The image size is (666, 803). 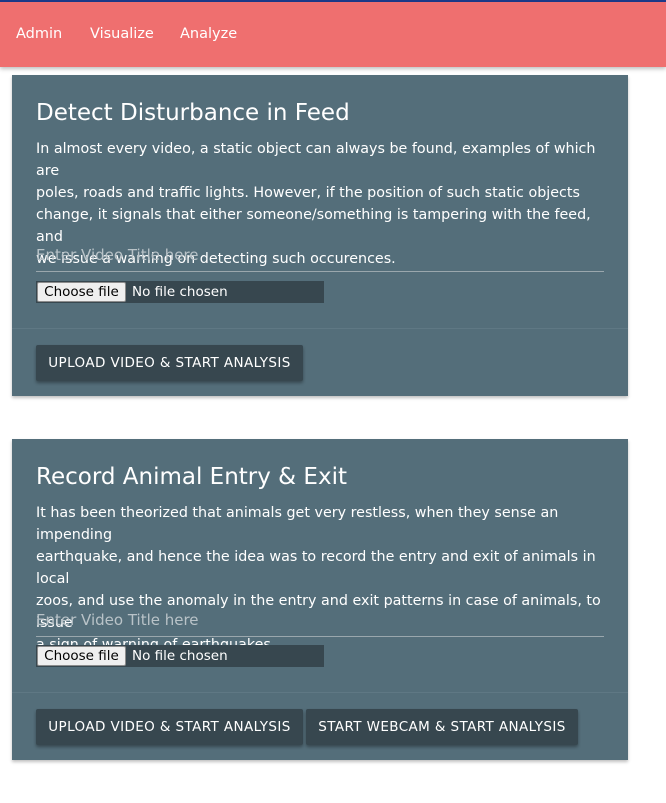 I want to click on card-title: Record Animal Entry & Exit, so click(x=191, y=477).